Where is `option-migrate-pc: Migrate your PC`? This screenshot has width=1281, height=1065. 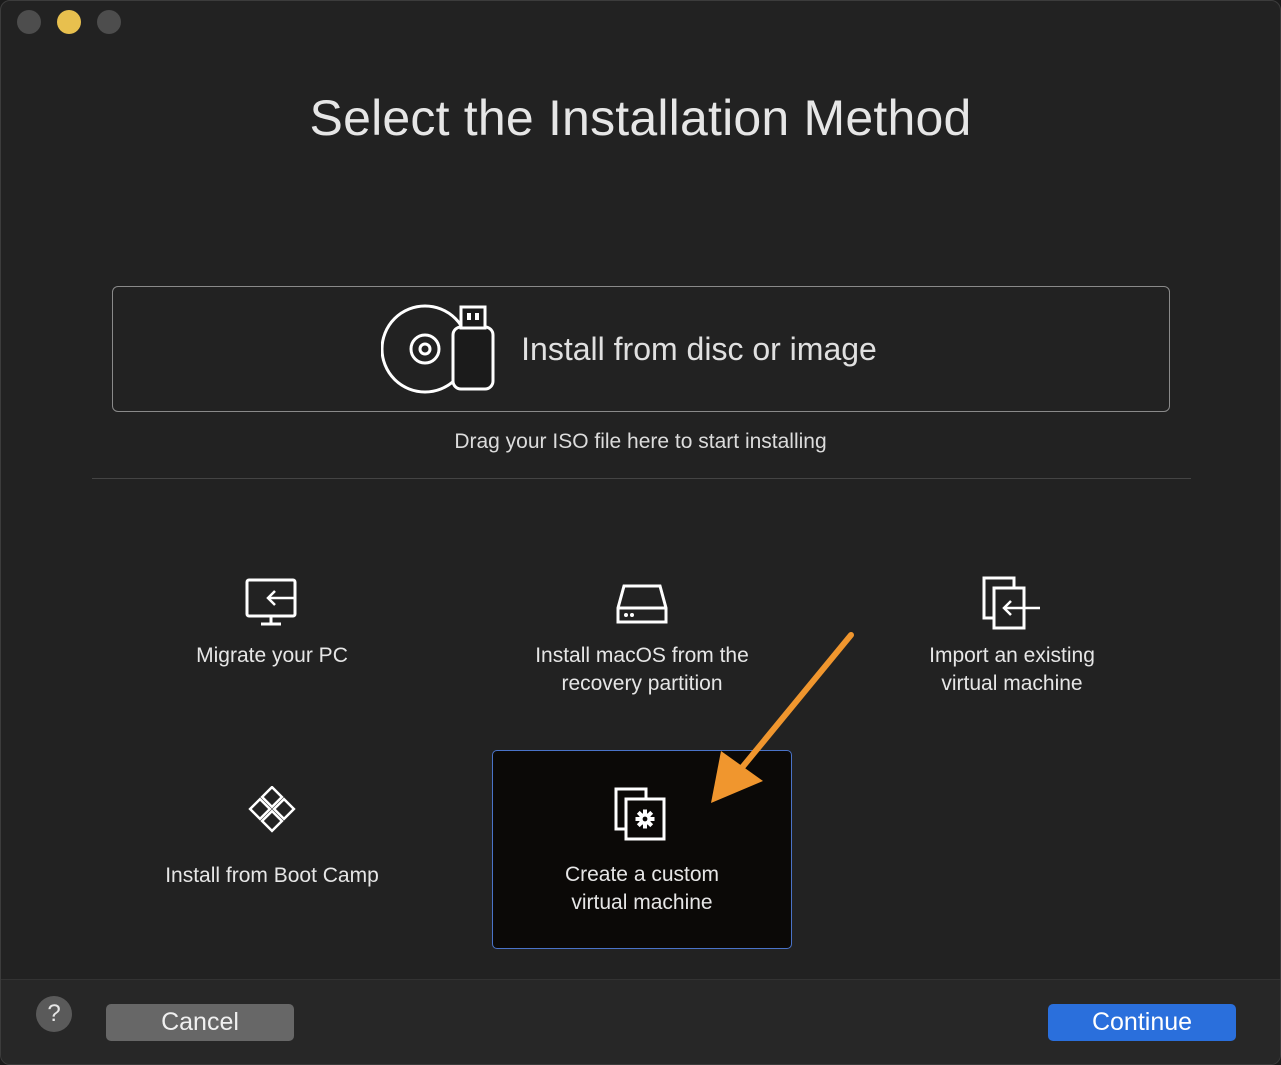 option-migrate-pc: Migrate your PC is located at coordinates (272, 623).